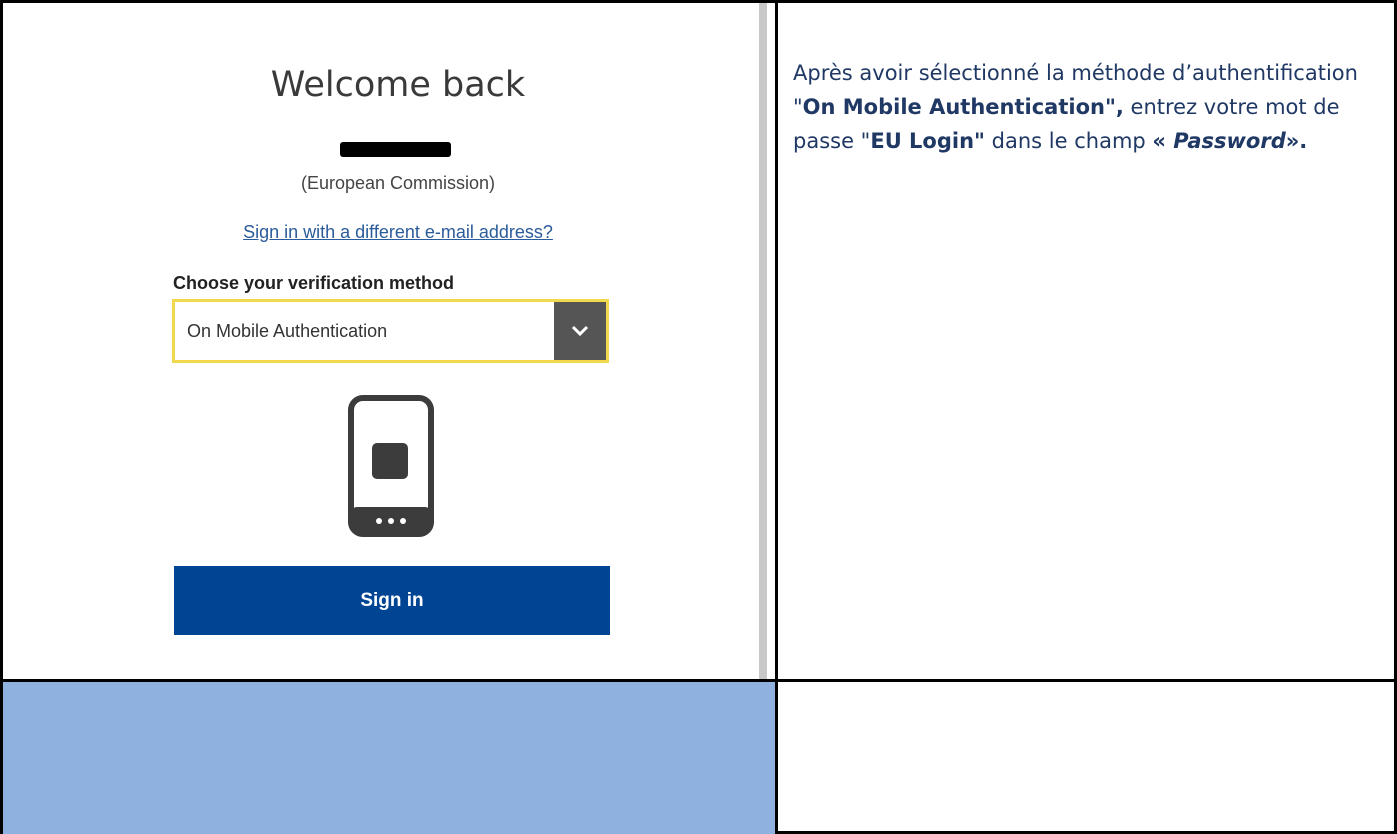 This screenshot has width=1397, height=834. Describe the element at coordinates (392, 600) in the screenshot. I see `sign-in-button: Sign in` at that location.